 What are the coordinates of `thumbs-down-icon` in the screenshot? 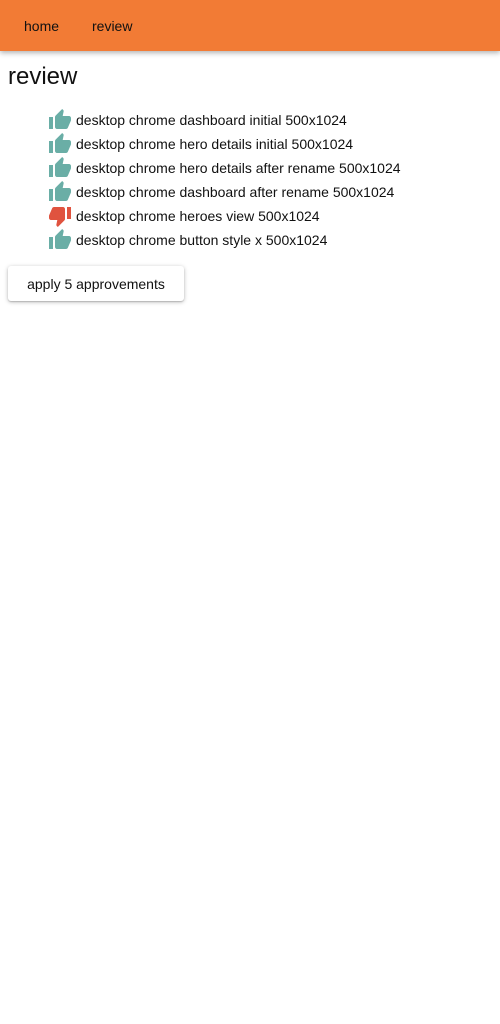 It's located at (60, 216).